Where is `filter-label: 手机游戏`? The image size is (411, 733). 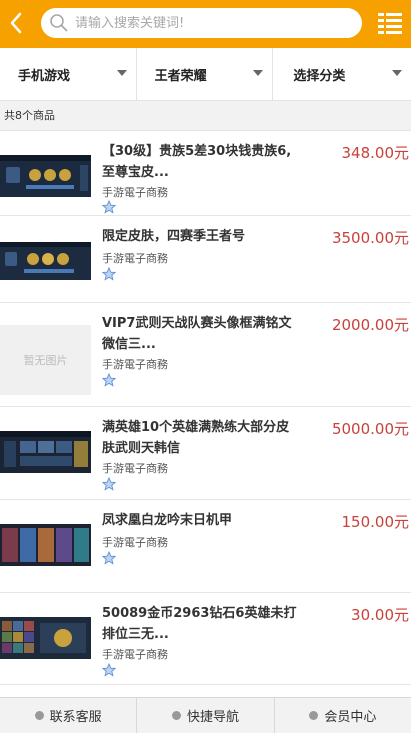 filter-label: 手机游戏 is located at coordinates (44, 76).